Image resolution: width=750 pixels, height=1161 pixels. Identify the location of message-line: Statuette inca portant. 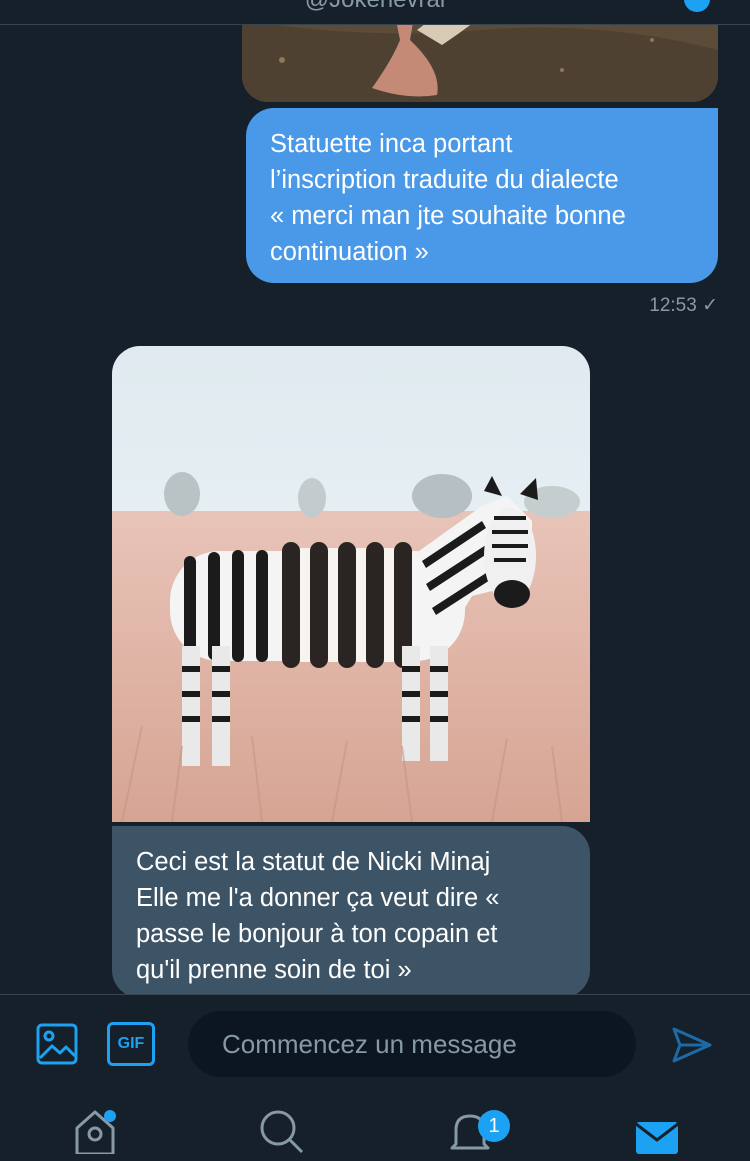
(391, 144).